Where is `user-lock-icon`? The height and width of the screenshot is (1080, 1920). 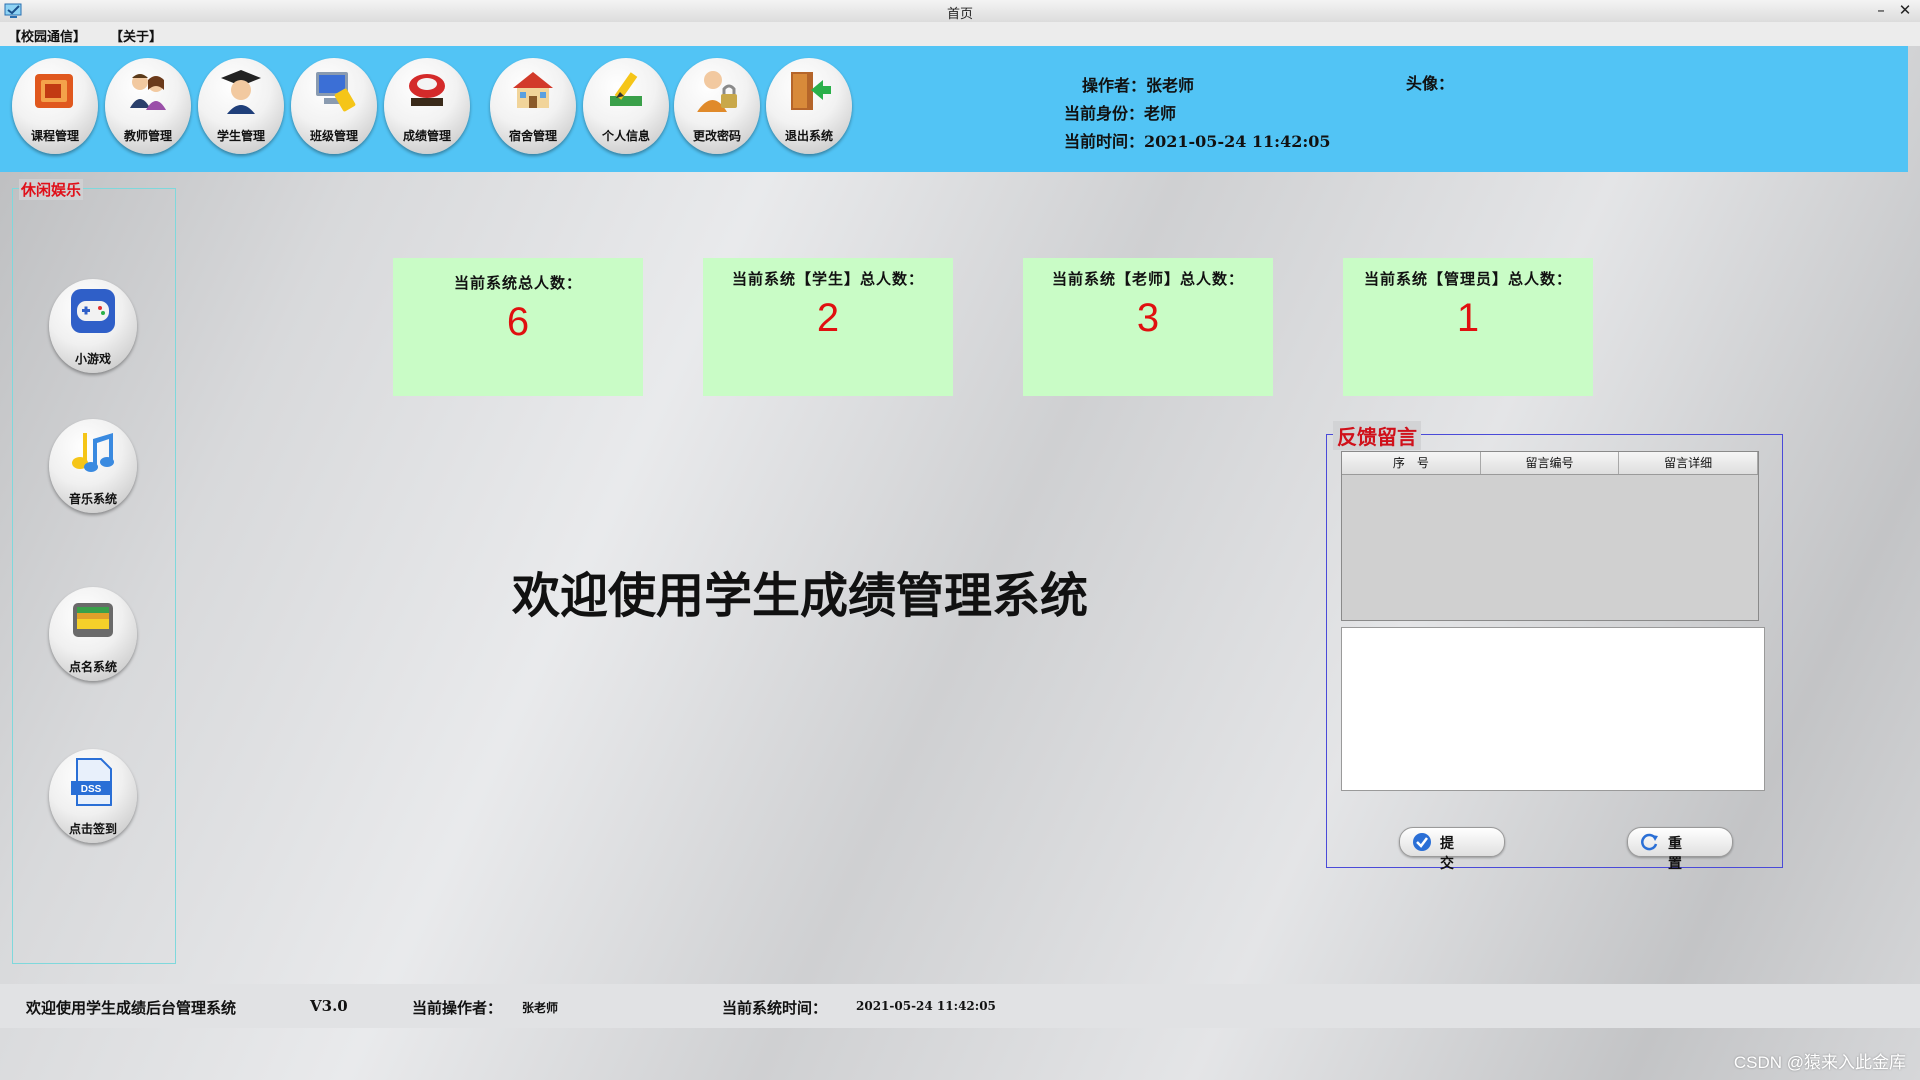 user-lock-icon is located at coordinates (717, 91).